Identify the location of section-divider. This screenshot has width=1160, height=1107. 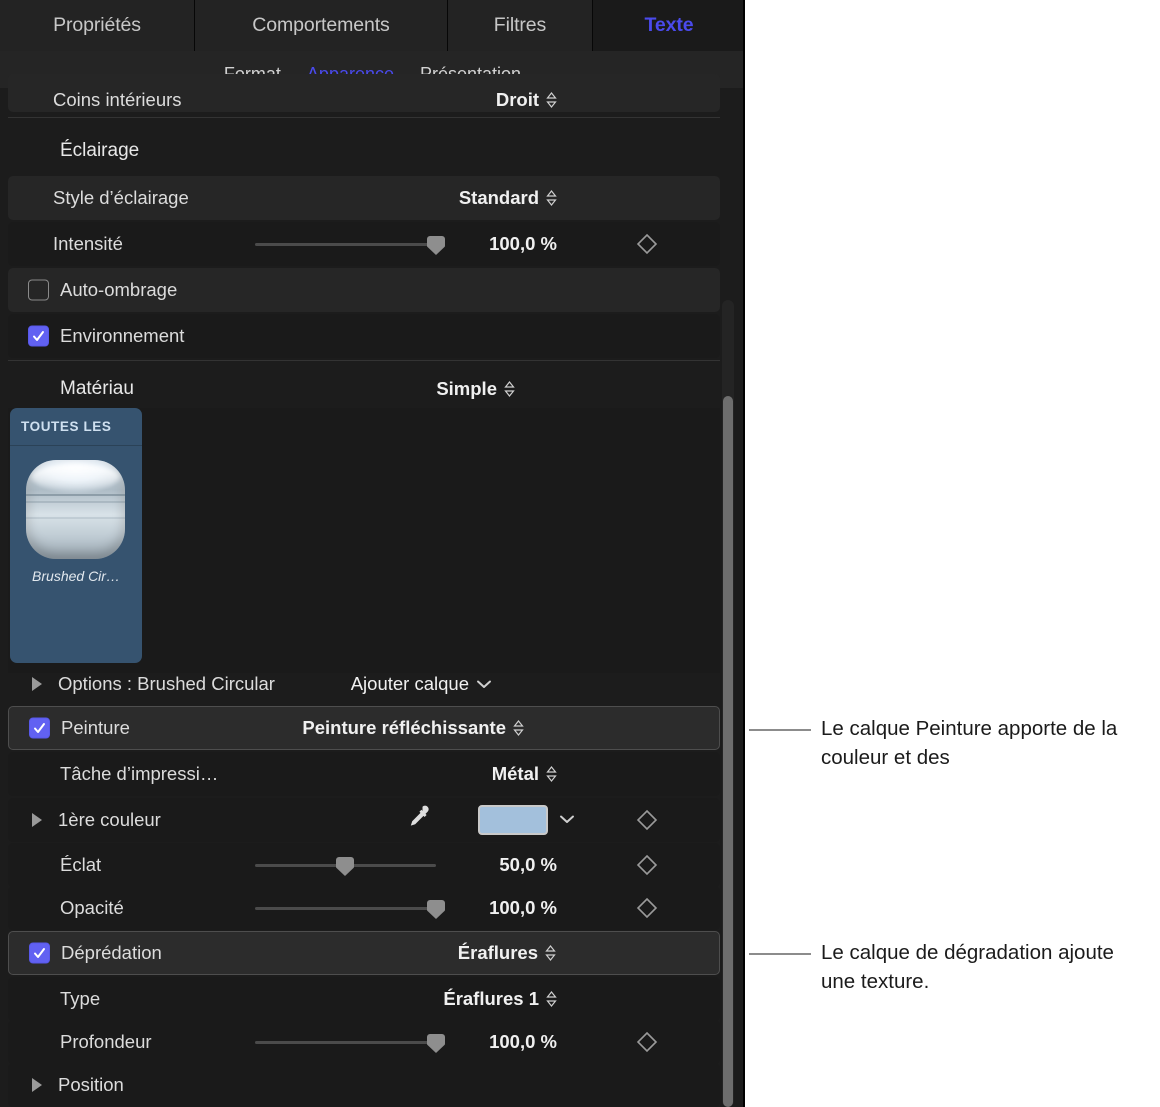
(364, 117).